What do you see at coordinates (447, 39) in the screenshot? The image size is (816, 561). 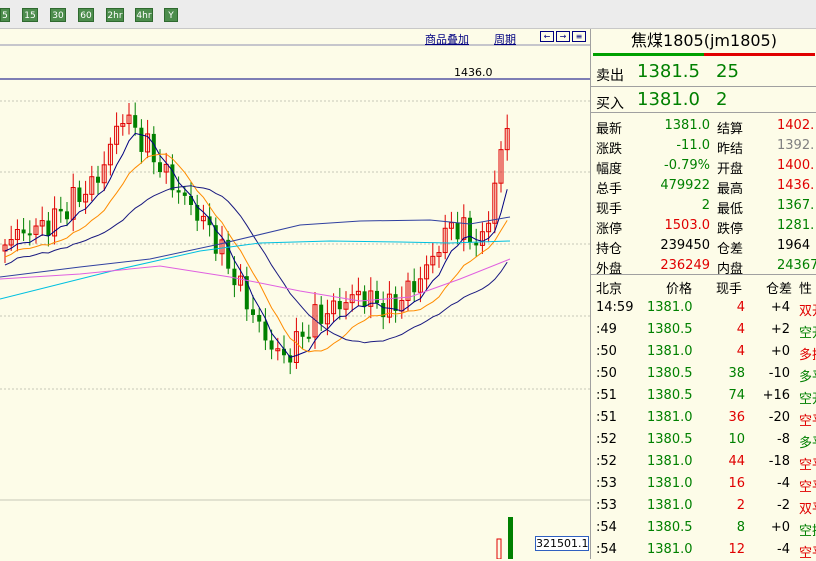 I see `overlay-commodity-link: 商品叠加` at bounding box center [447, 39].